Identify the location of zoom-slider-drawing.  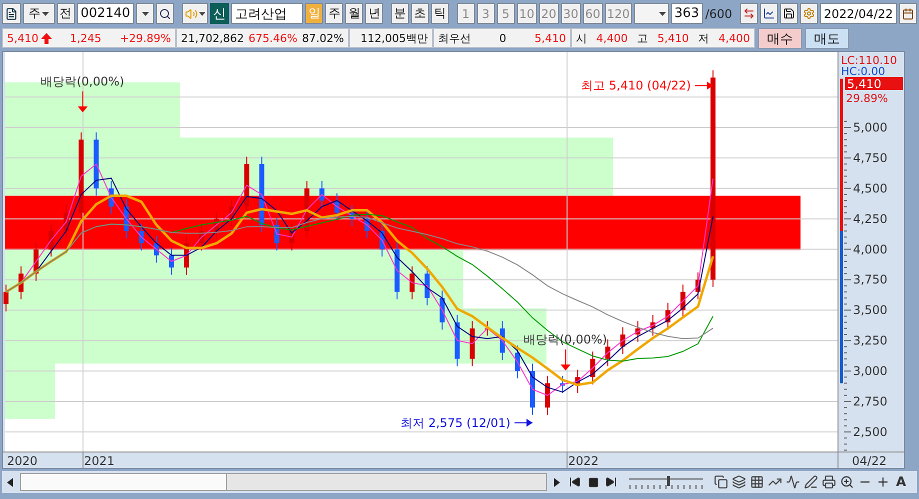
(666, 482).